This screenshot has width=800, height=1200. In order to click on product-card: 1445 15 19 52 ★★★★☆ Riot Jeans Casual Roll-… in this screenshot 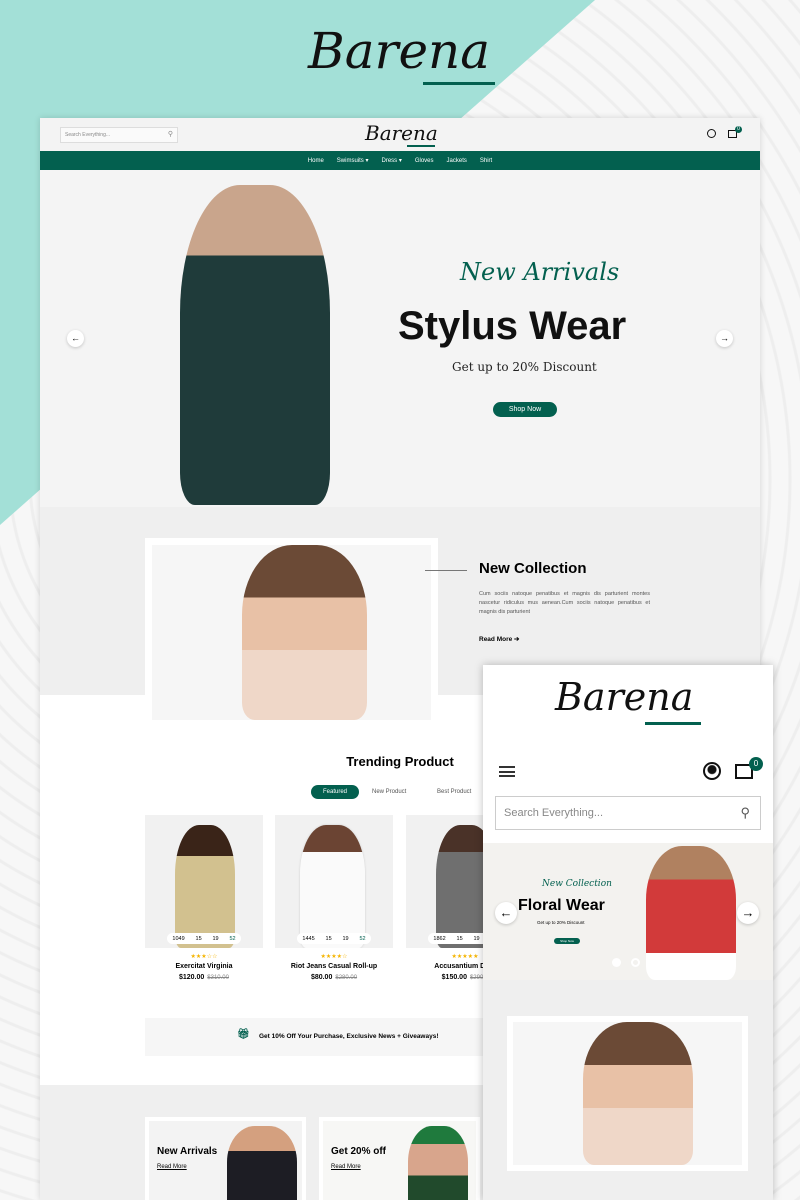, I will do `click(334, 898)`.